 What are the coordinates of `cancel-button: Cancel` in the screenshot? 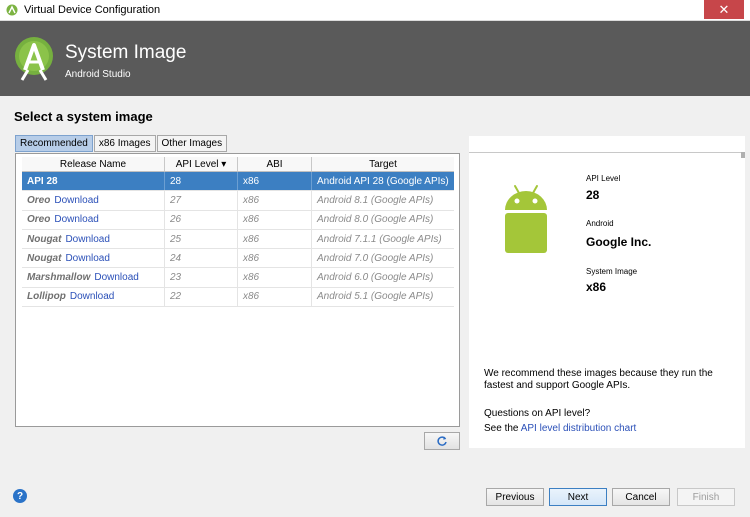 It's located at (641, 497).